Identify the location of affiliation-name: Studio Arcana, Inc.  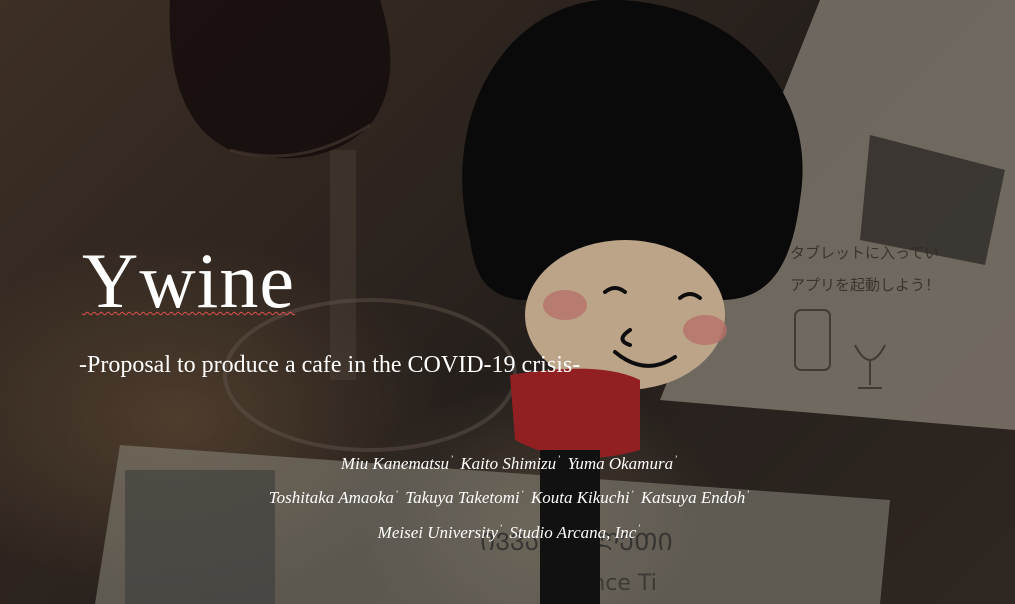
(573, 532).